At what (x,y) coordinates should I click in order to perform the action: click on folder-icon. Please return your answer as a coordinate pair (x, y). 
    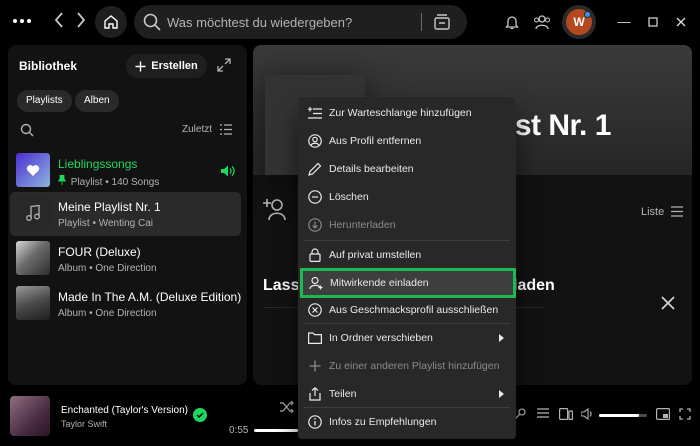
    Looking at the image, I should click on (315, 338).